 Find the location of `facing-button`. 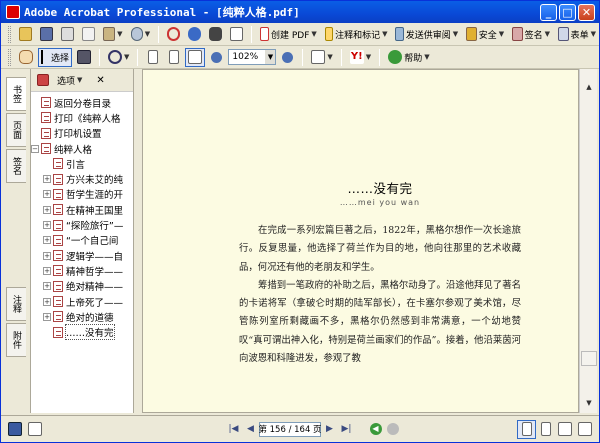

facing-button is located at coordinates (565, 429).